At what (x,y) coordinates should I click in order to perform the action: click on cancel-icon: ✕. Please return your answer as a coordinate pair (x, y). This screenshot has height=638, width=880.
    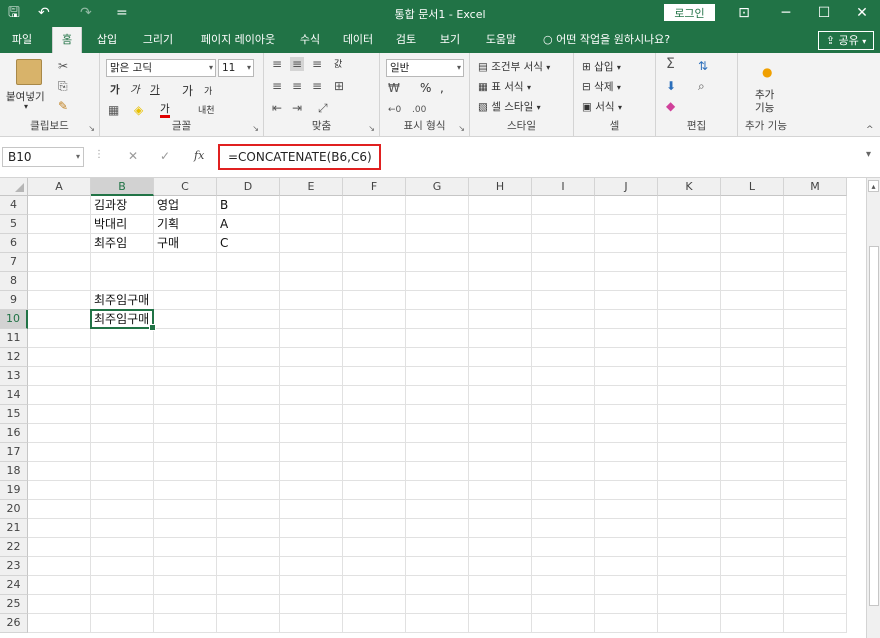
    Looking at the image, I should click on (133, 156).